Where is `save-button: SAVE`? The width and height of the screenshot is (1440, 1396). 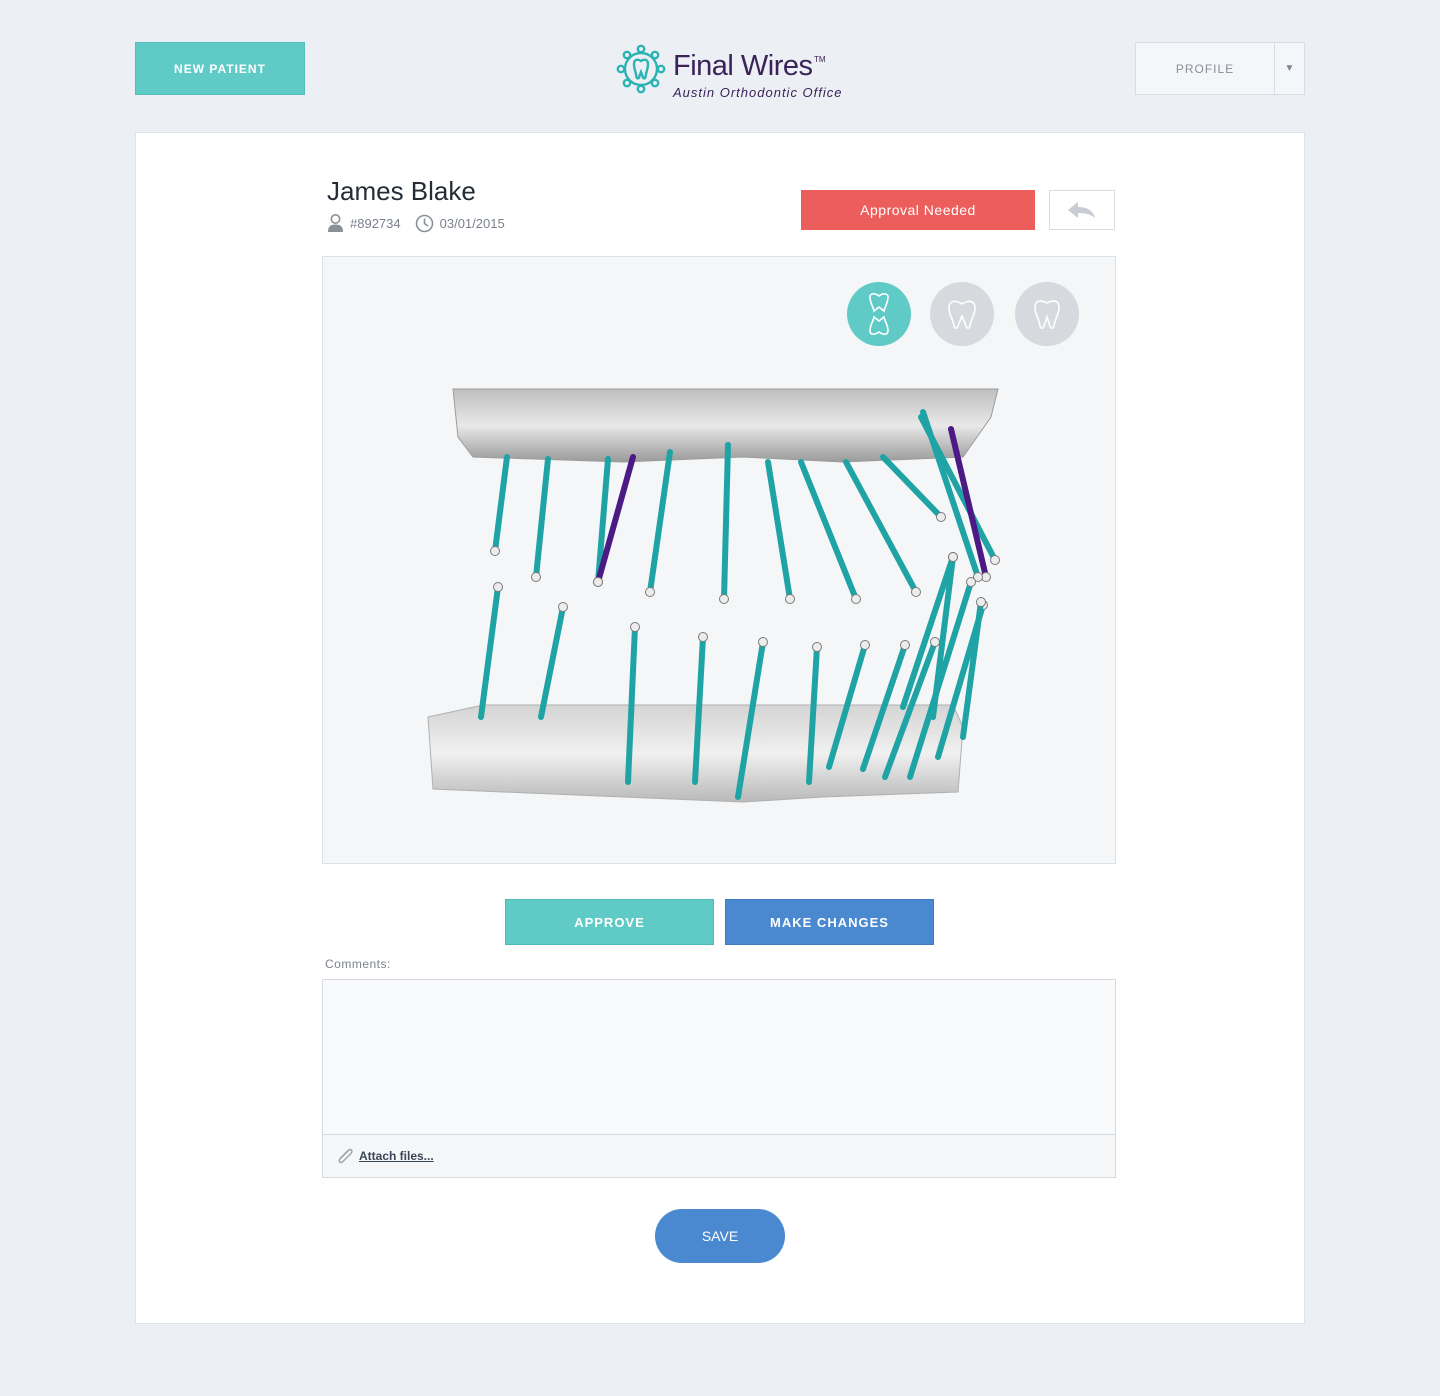 save-button: SAVE is located at coordinates (720, 1236).